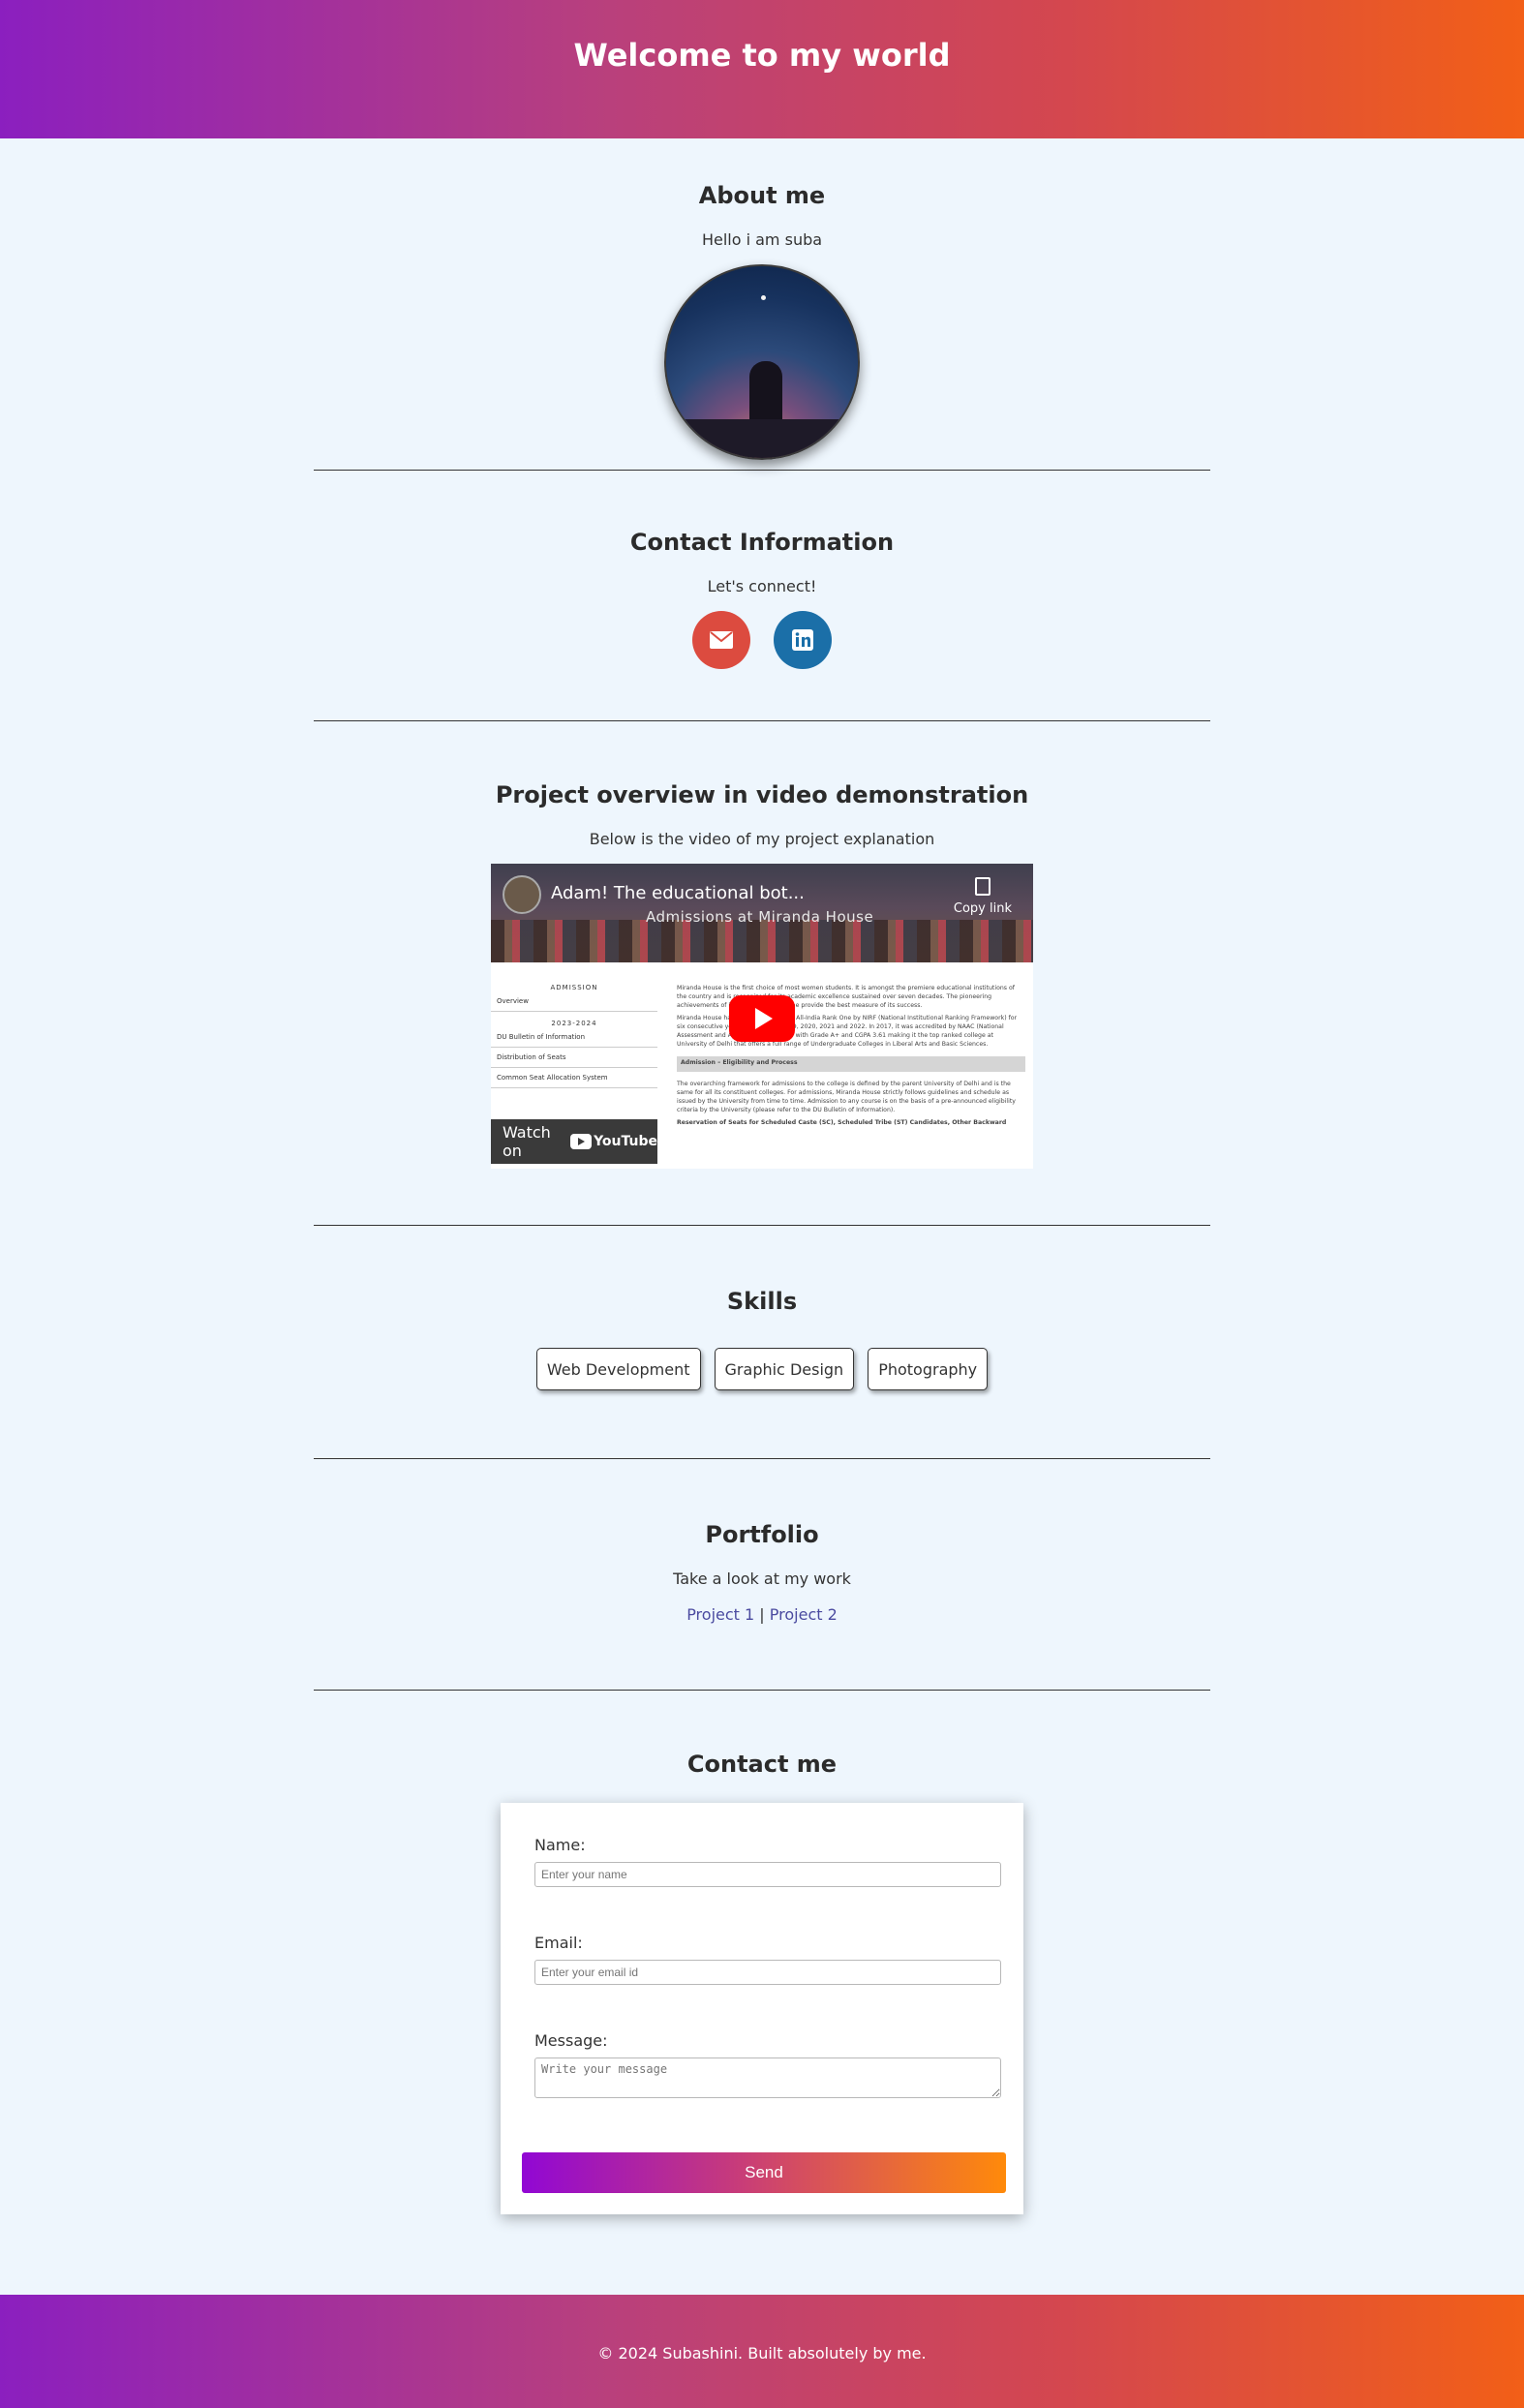 This screenshot has height=2408, width=1524. I want to click on video-heading: Project overview in video demonstration, so click(762, 795).